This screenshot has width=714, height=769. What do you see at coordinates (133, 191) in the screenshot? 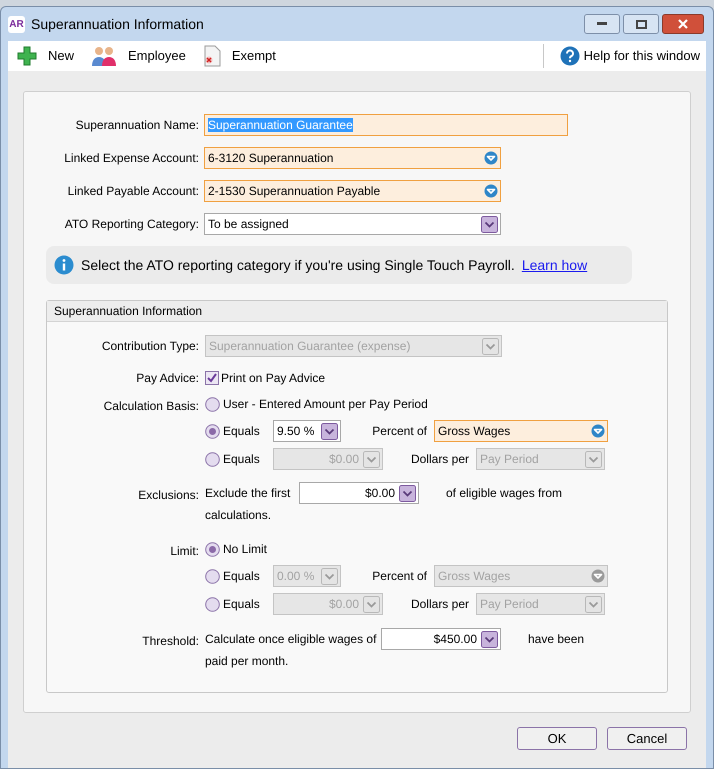
I see `field-label: Linked Payable Account:` at bounding box center [133, 191].